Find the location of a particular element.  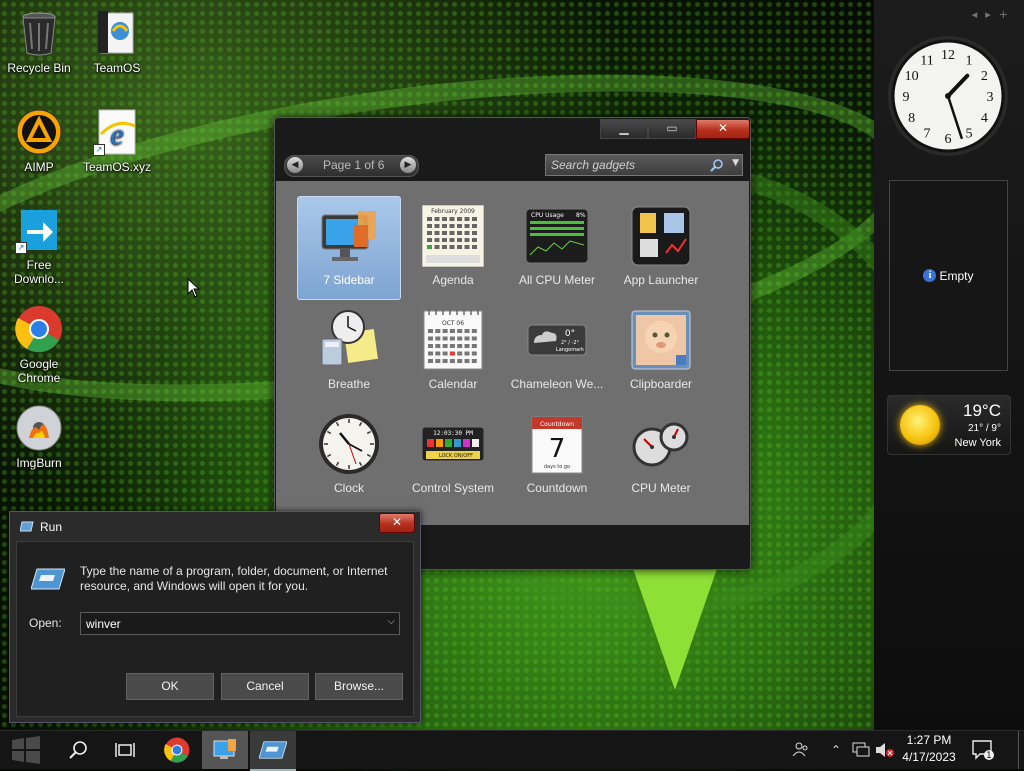

weather-temperature: 19°C is located at coordinates (982, 410).